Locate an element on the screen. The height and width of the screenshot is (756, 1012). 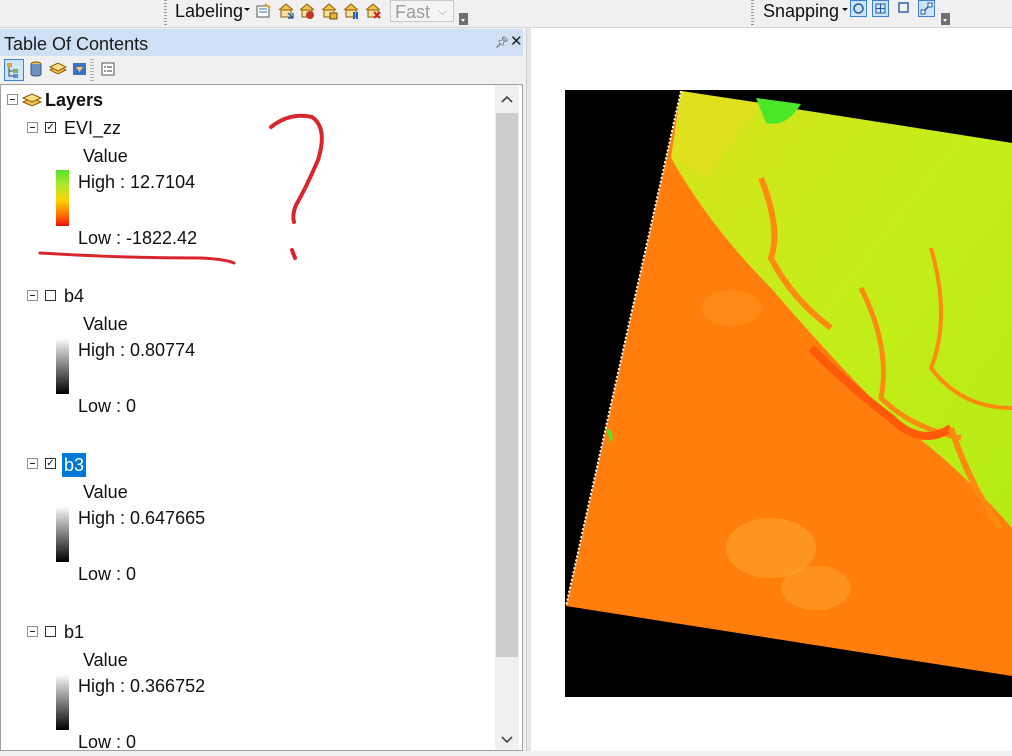
lock-labels-icon is located at coordinates (329, 11).